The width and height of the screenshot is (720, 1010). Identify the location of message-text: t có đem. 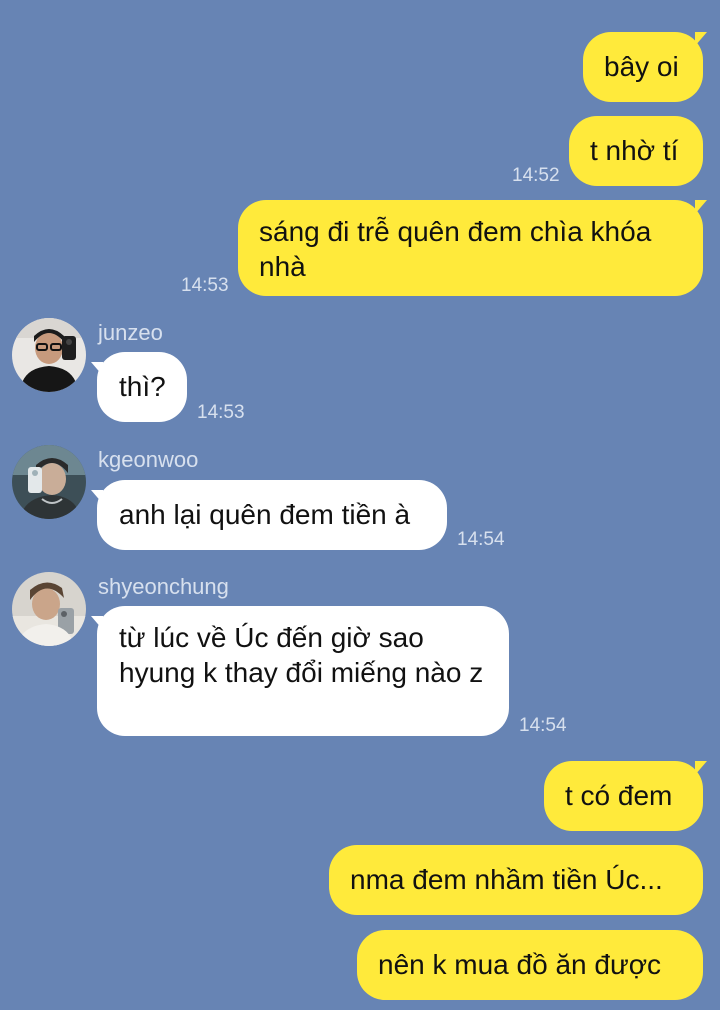
(619, 795).